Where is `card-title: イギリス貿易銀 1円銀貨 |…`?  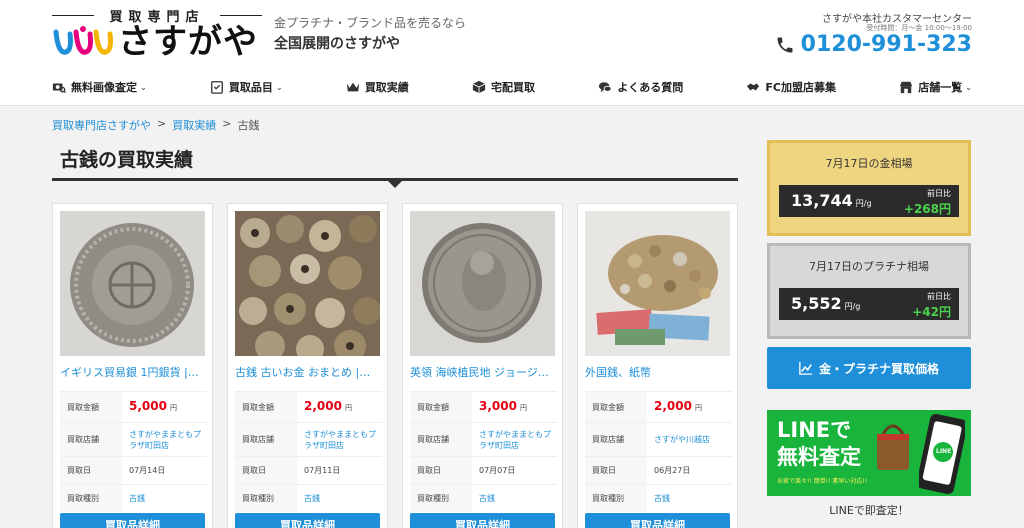 card-title: イギリス貿易銀 1円銀貨 |… is located at coordinates (133, 372).